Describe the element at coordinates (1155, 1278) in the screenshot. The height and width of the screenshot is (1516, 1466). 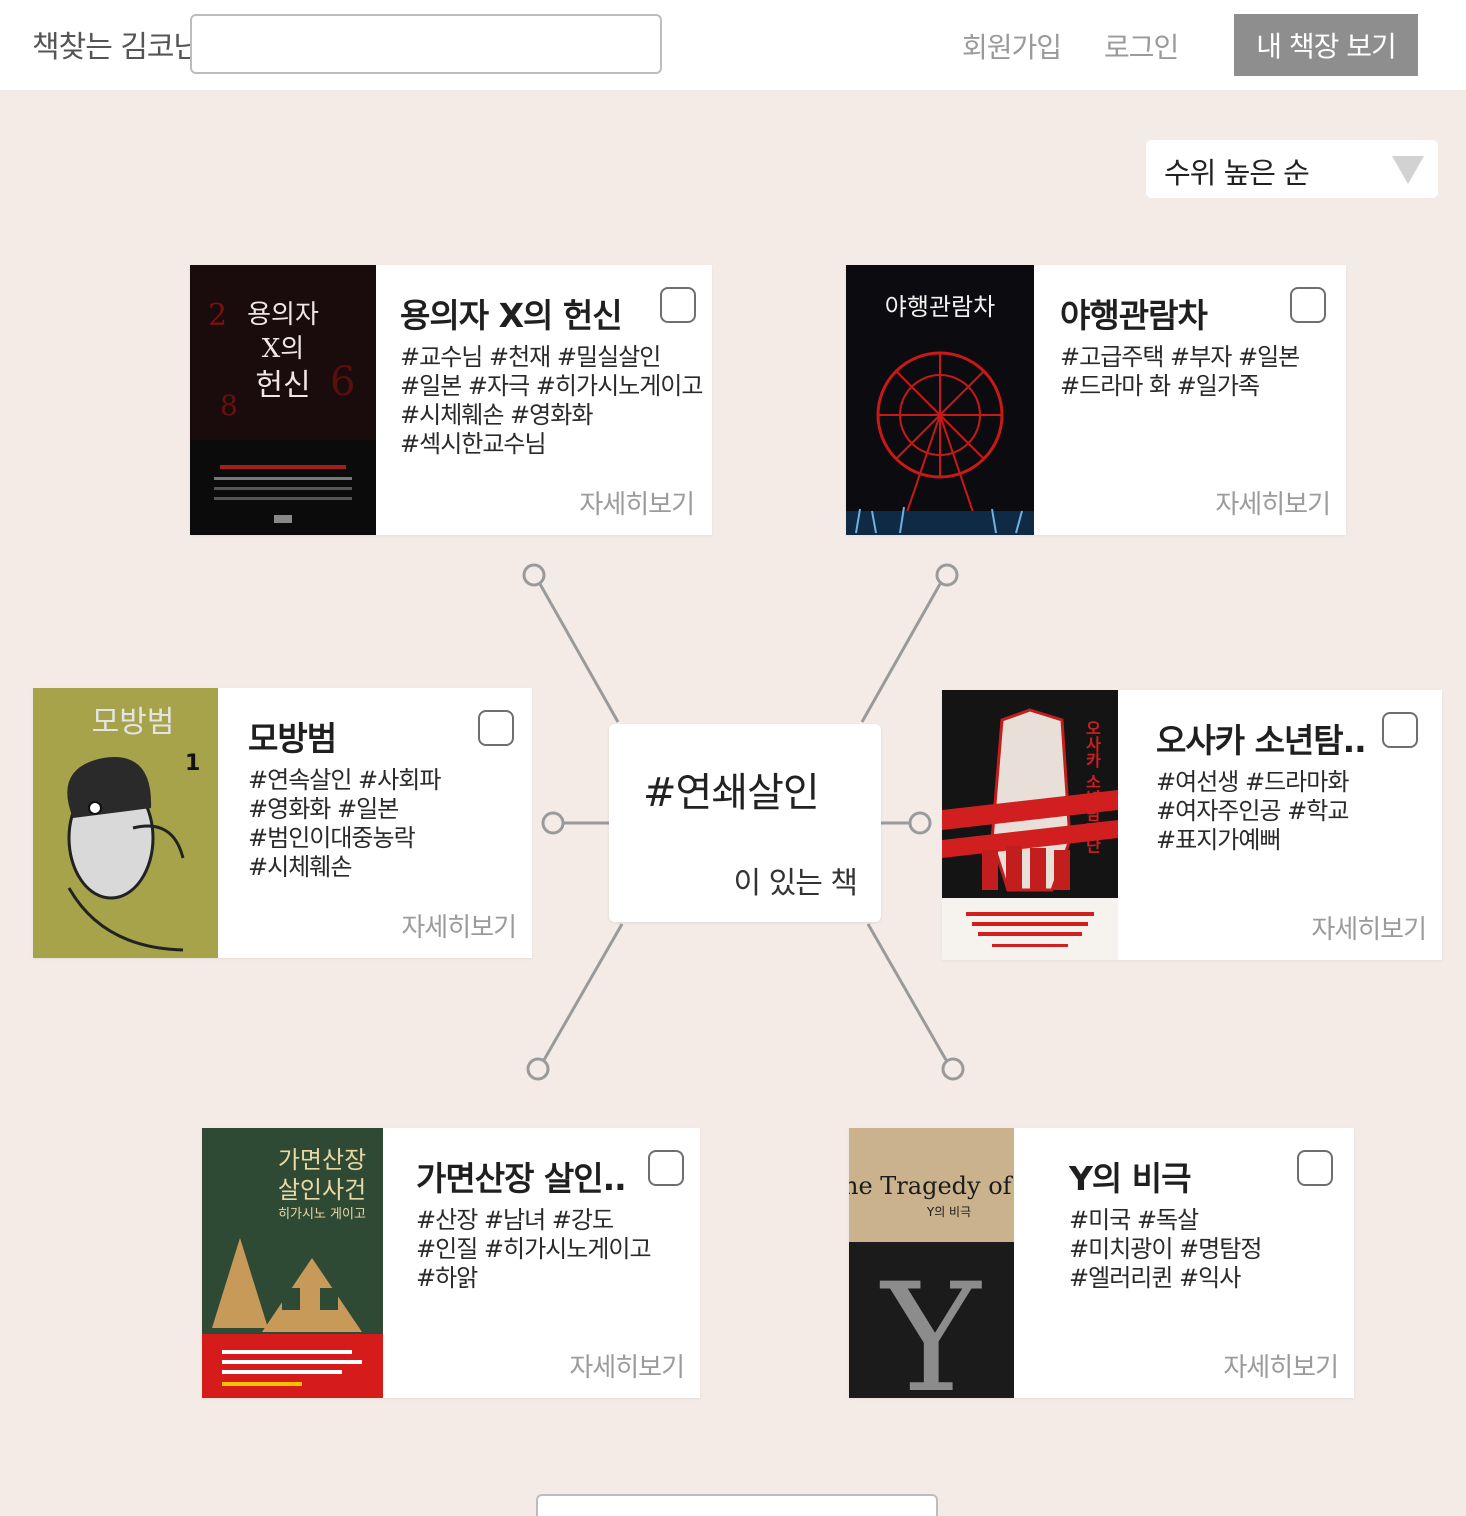
I see `tag-line: #엘러리퀸 #익사` at that location.